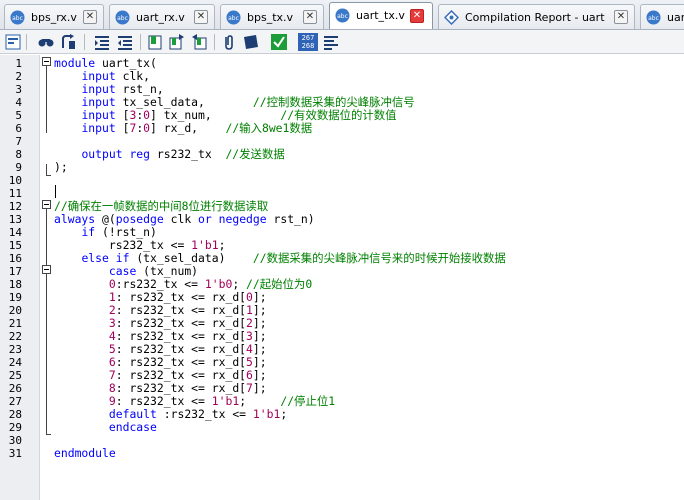 This screenshot has width=684, height=500. What do you see at coordinates (215, 115) in the screenshot?
I see `code-token: ] tx_num,` at bounding box center [215, 115].